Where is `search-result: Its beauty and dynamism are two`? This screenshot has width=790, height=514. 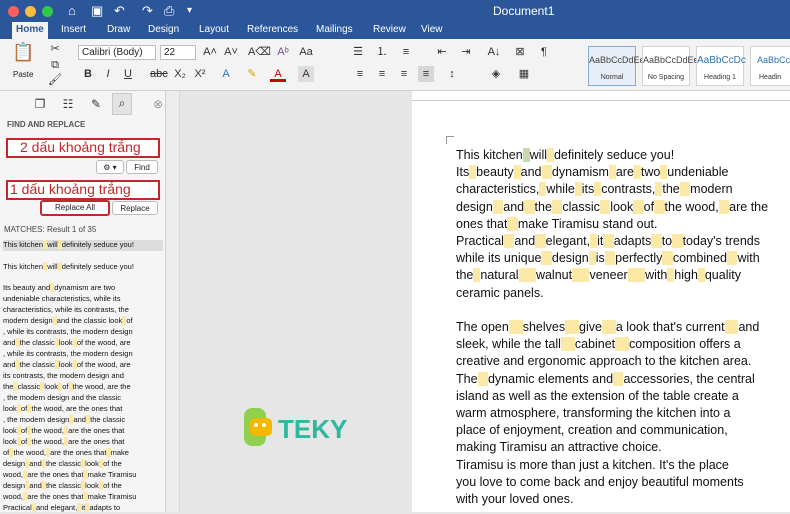 search-result: Its beauty and dynamism are two is located at coordinates (59, 288).